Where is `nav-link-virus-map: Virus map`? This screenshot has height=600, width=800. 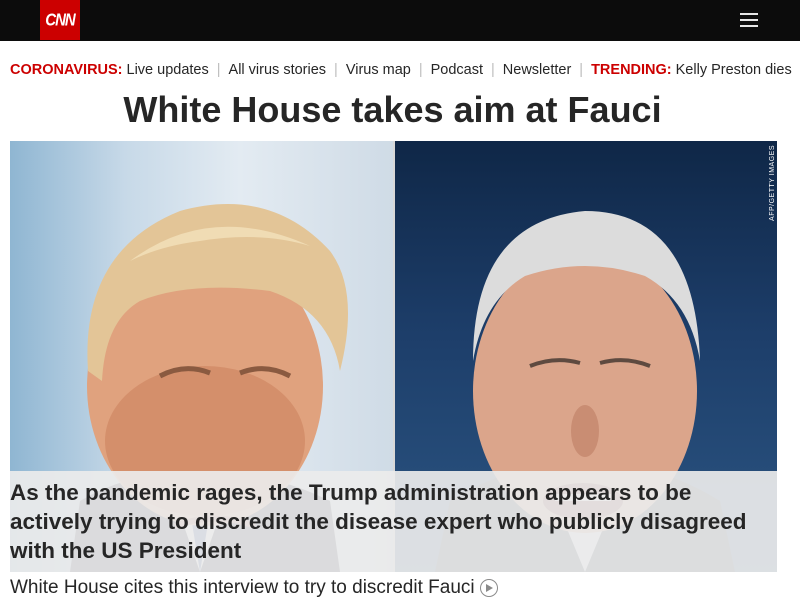 nav-link-virus-map: Virus map is located at coordinates (378, 70).